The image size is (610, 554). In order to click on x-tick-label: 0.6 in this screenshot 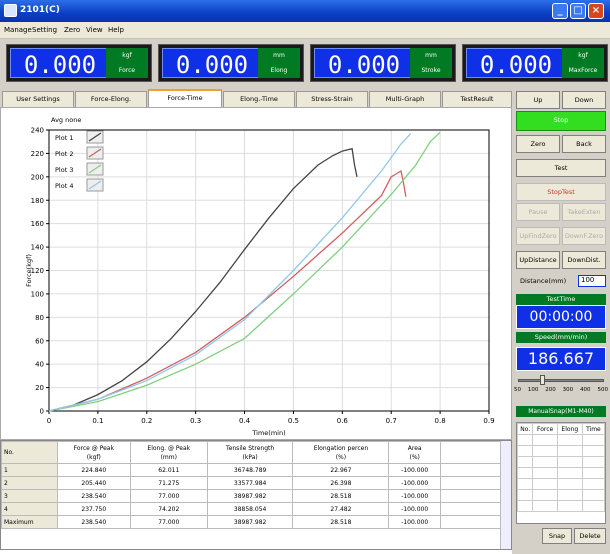, I will do `click(343, 421)`.